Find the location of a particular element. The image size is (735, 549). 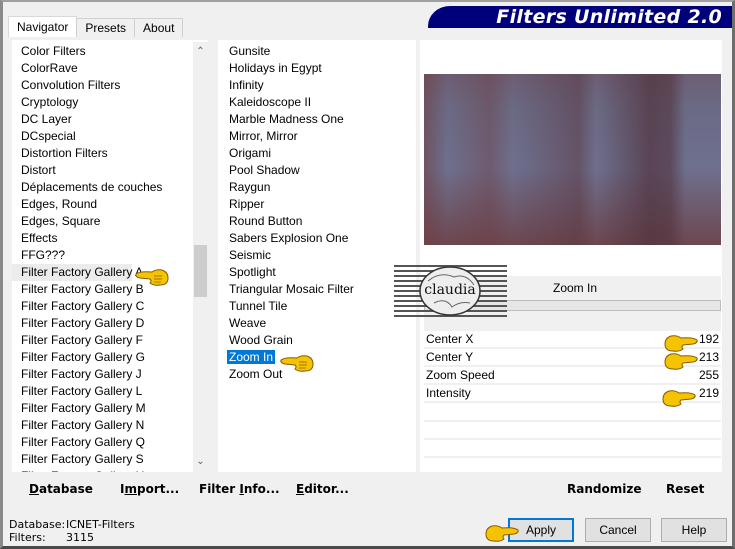

help-button: Help is located at coordinates (694, 530).